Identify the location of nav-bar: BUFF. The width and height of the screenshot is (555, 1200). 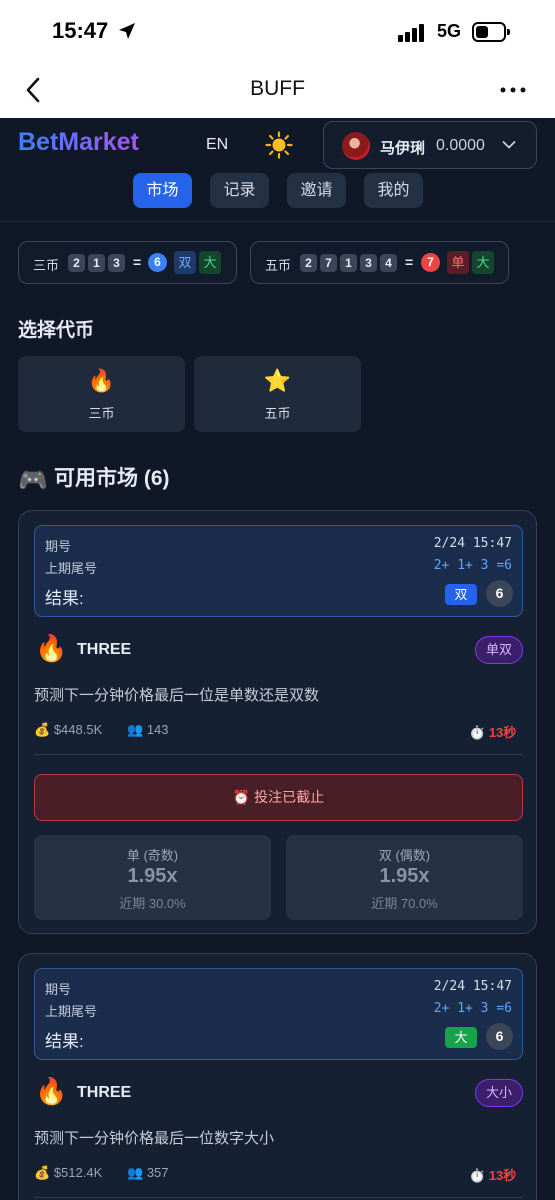
(277, 90).